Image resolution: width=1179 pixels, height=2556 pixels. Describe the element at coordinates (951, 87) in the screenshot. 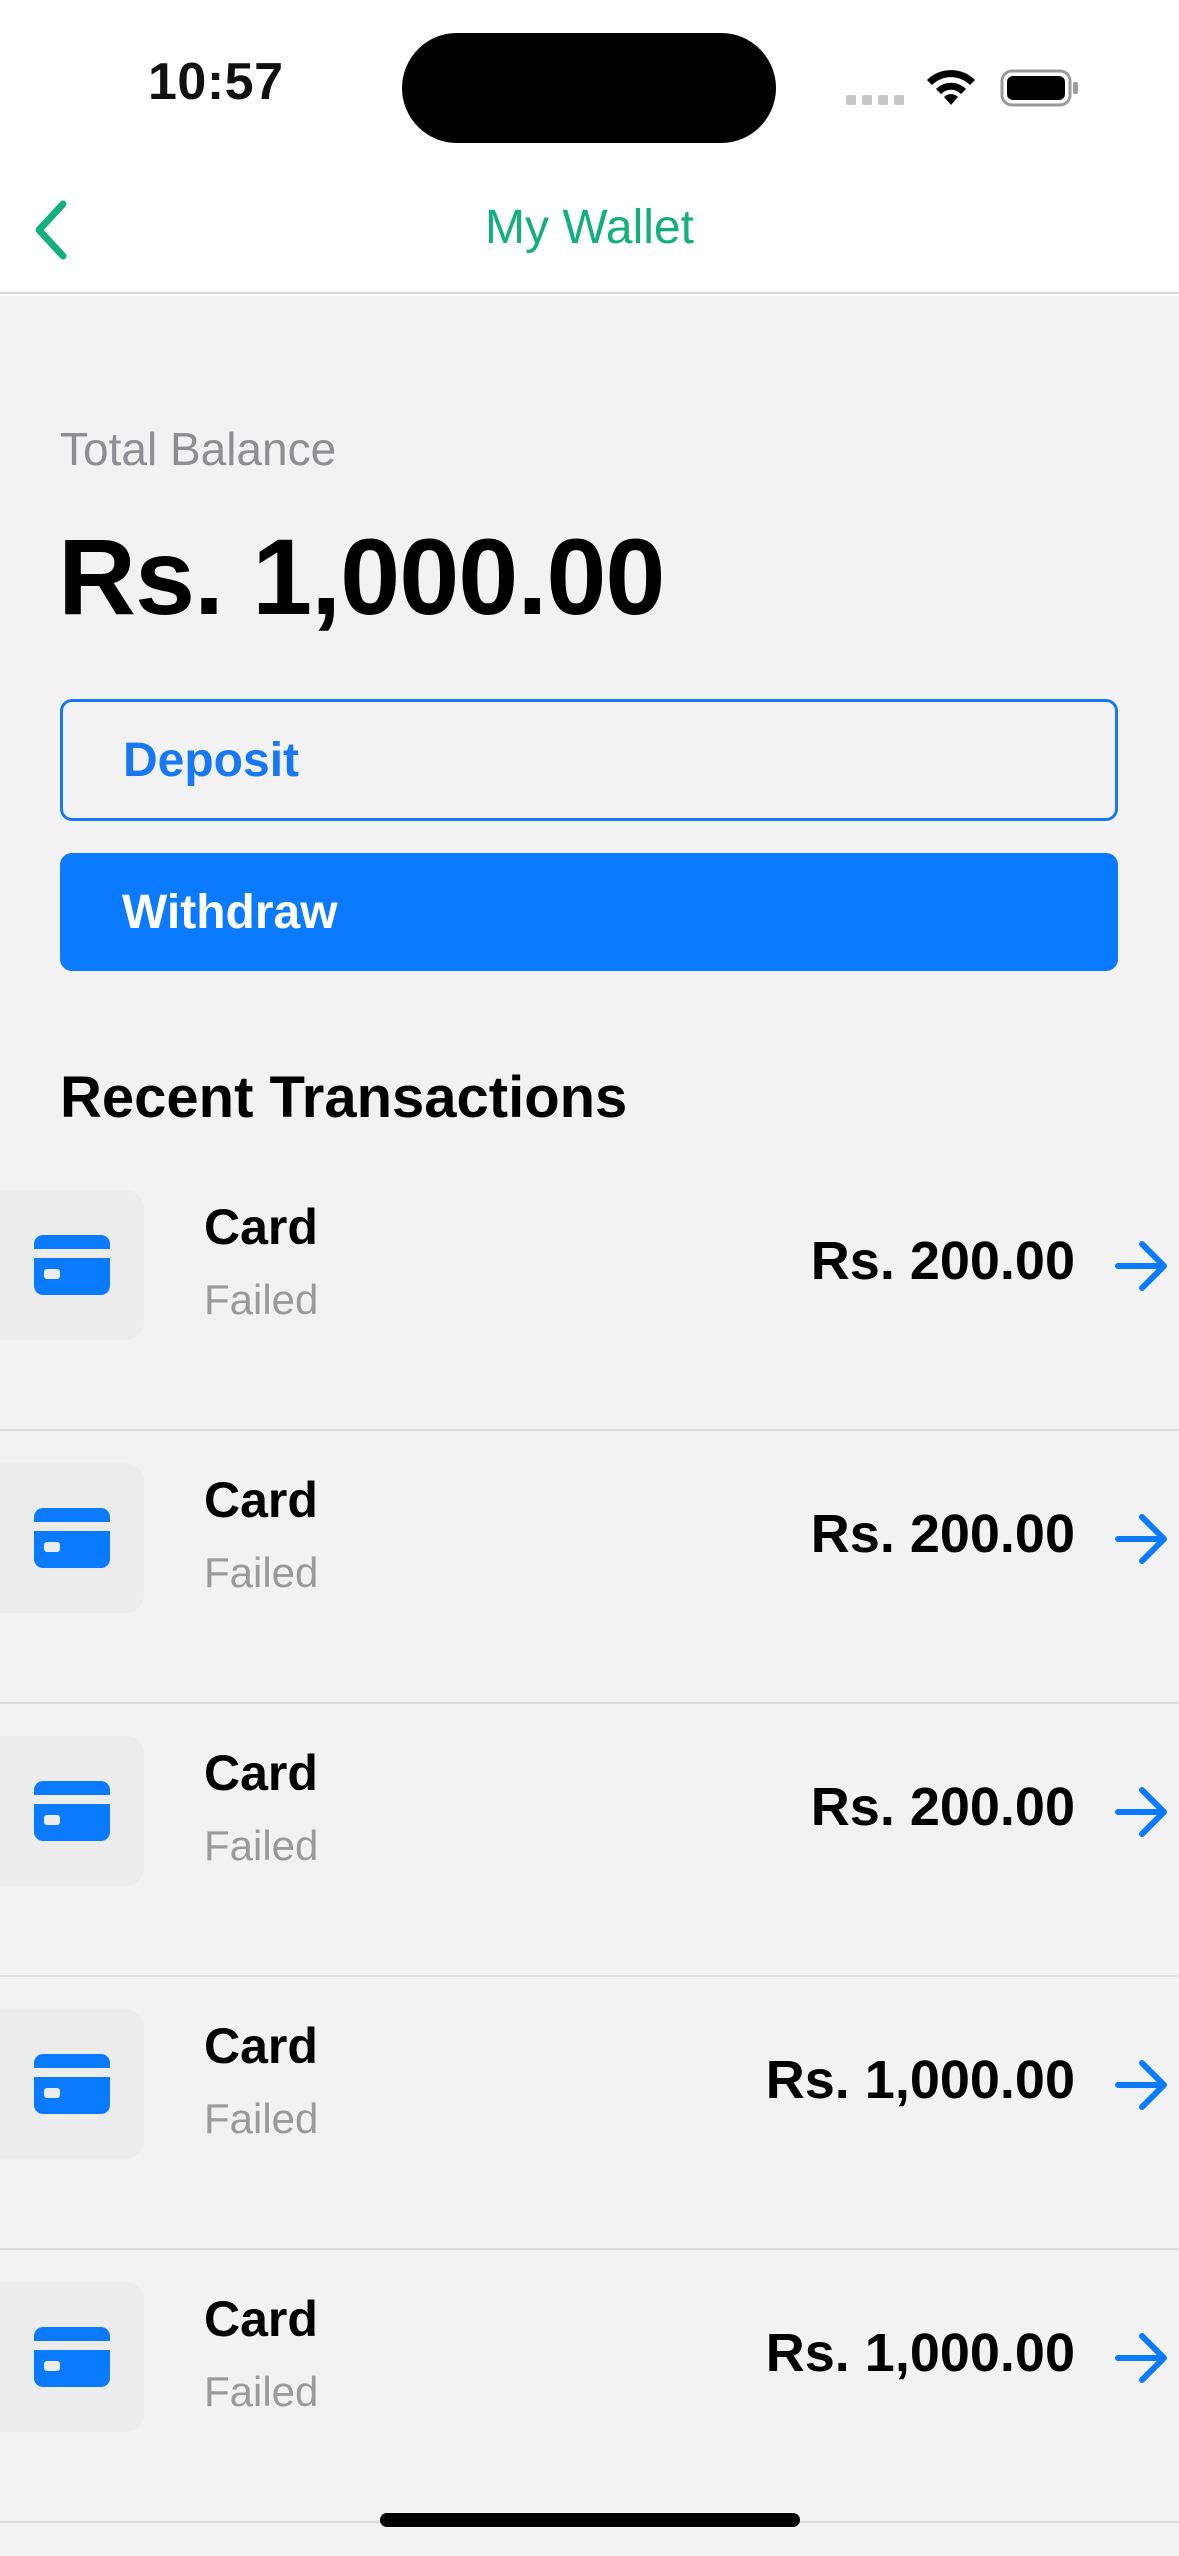

I see `wifi-icon` at that location.